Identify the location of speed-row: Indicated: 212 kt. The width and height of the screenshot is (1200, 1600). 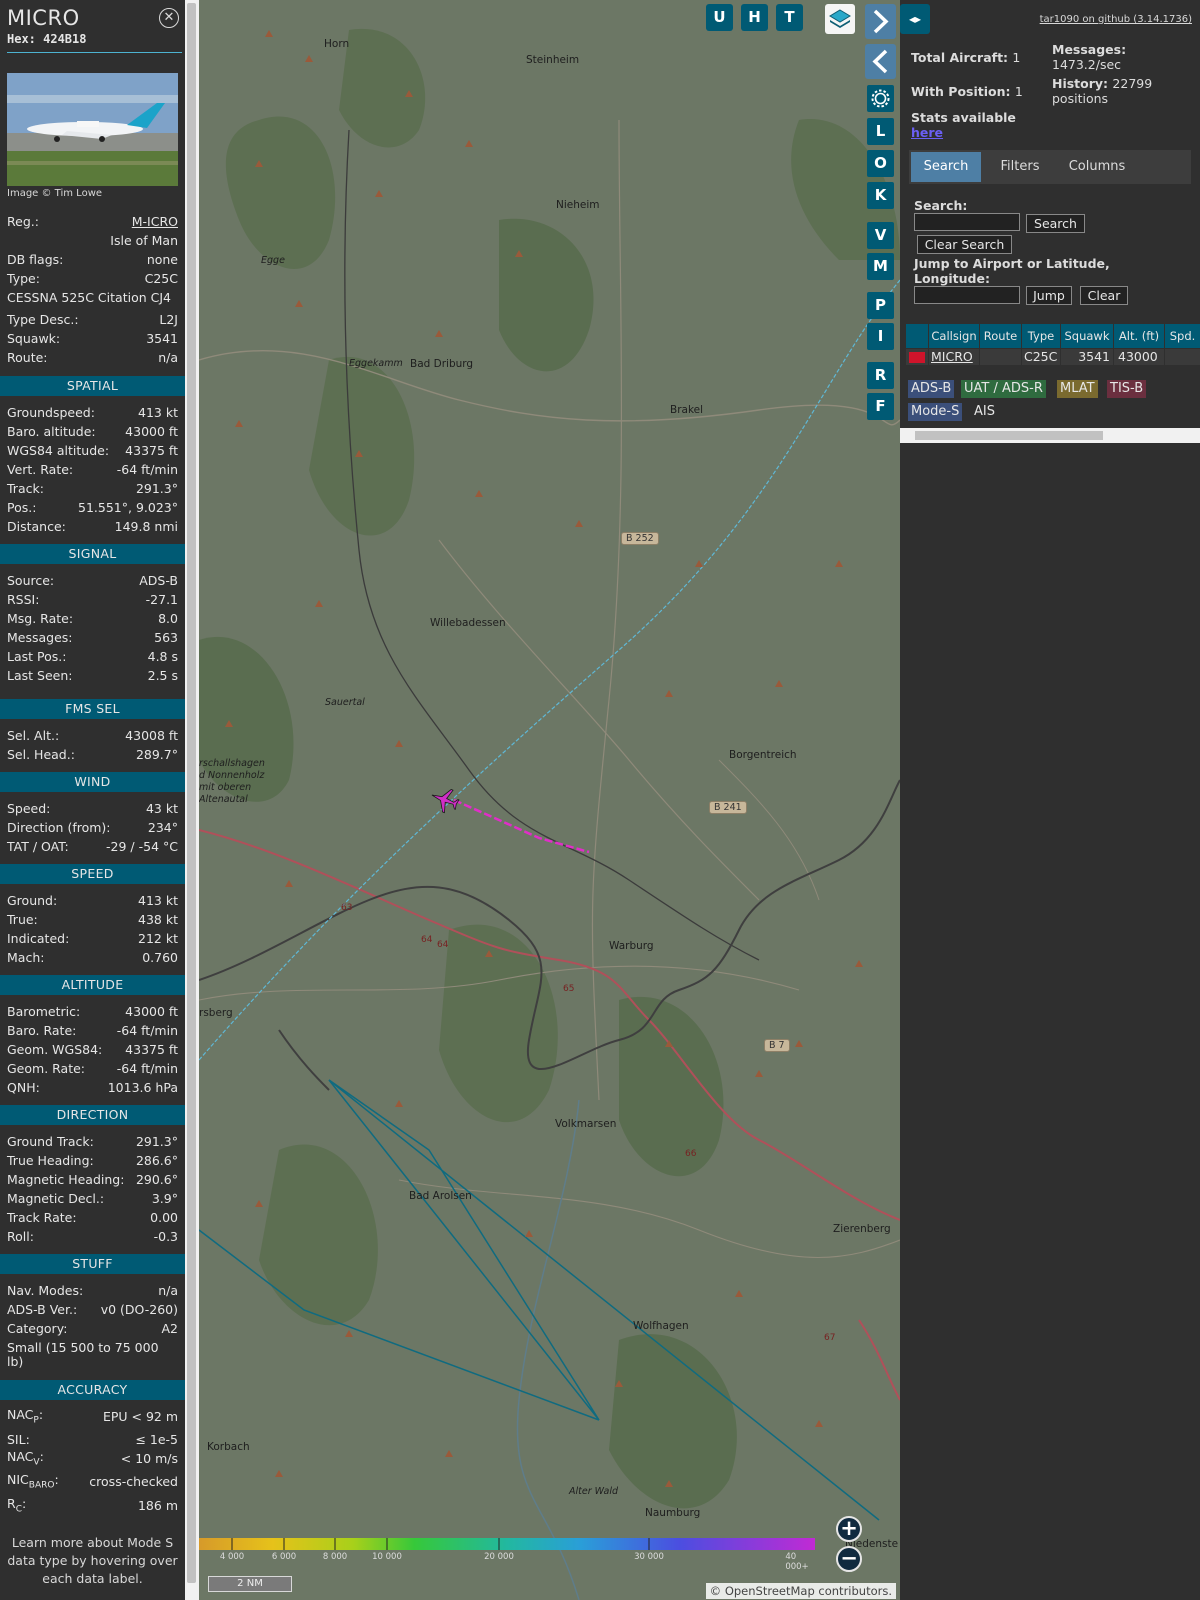
(92, 938).